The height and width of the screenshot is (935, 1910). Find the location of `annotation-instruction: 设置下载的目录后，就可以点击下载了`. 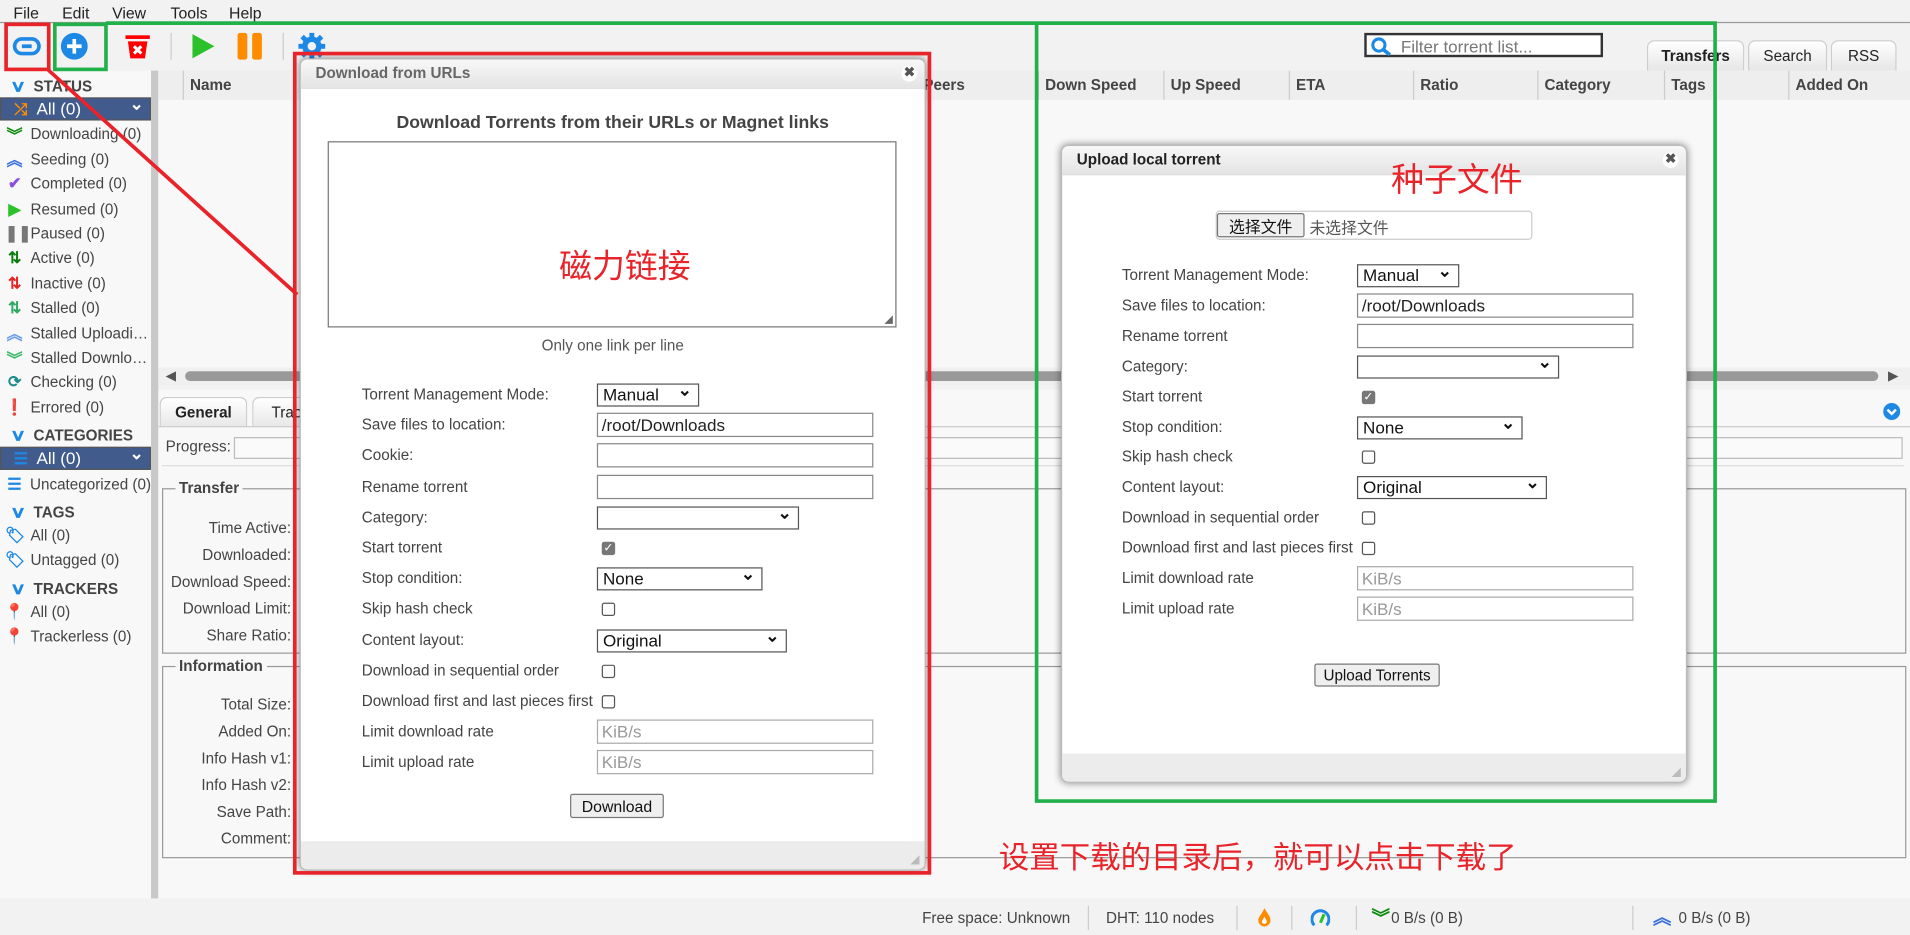

annotation-instruction: 设置下载的目录后，就可以点击下载了 is located at coordinates (1257, 858).